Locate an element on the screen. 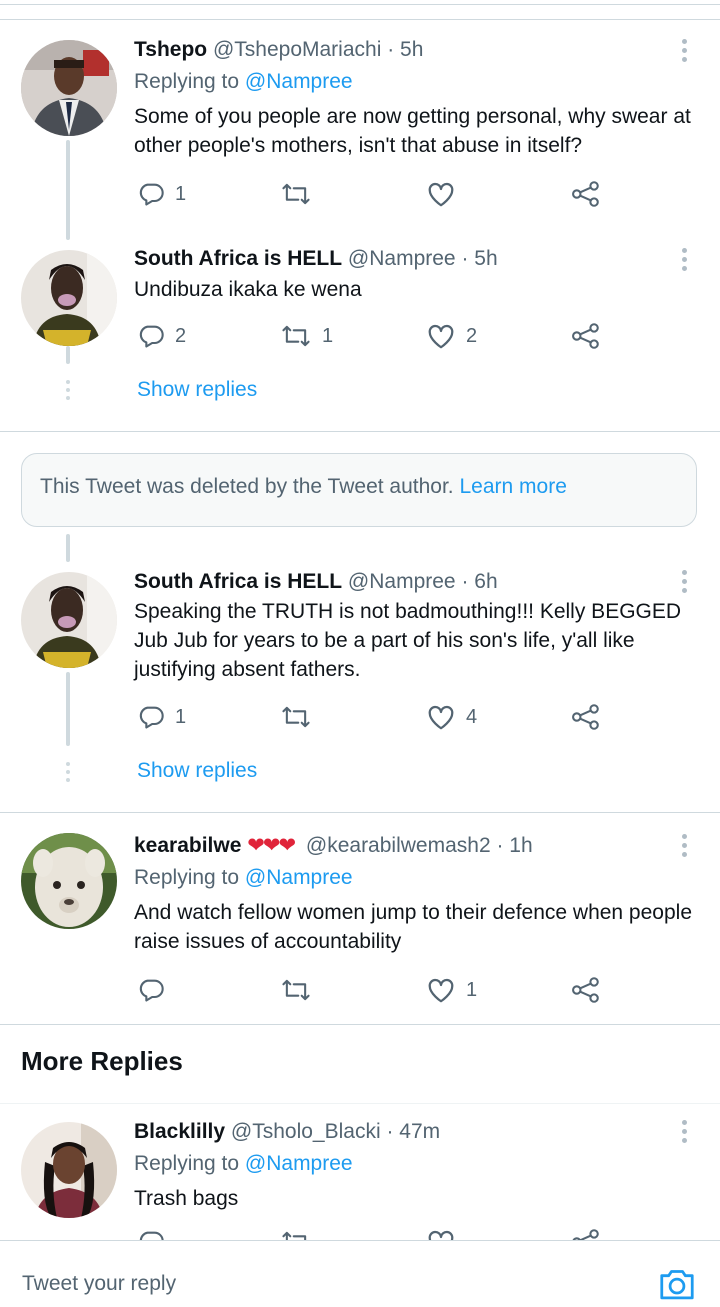 This screenshot has width=720, height=1307. tweet-header: South Africa is HELL @Nampree · 6h is located at coordinates (316, 582).